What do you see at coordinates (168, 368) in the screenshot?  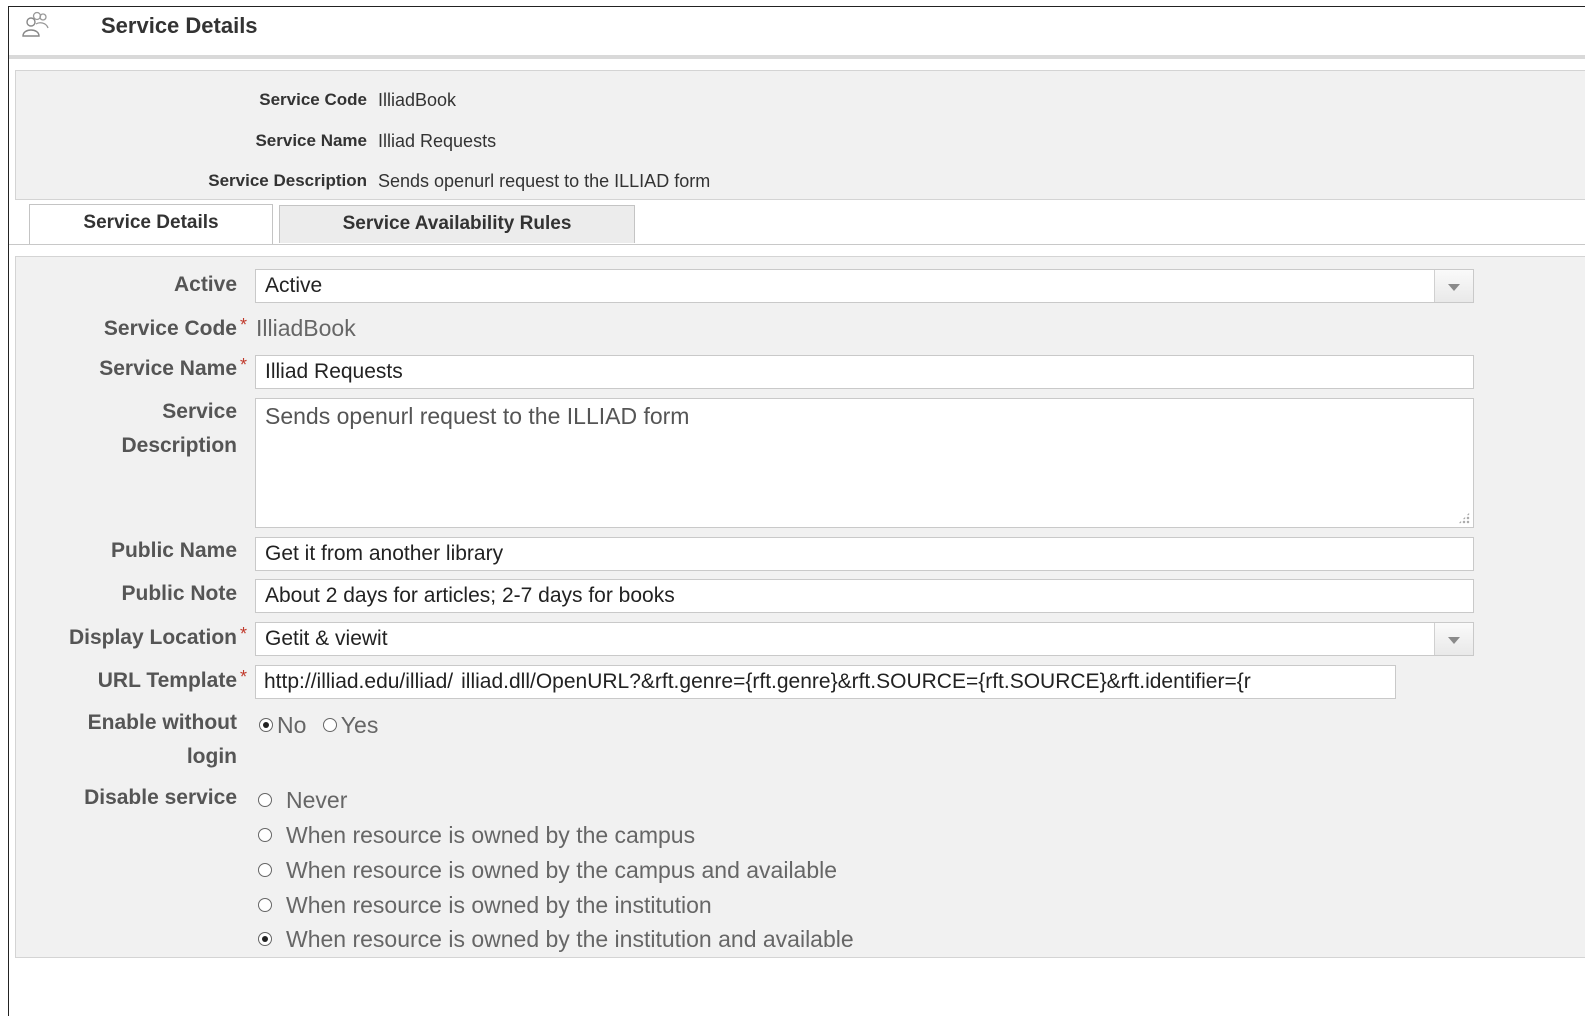 I see `service-name-label: Service Name` at bounding box center [168, 368].